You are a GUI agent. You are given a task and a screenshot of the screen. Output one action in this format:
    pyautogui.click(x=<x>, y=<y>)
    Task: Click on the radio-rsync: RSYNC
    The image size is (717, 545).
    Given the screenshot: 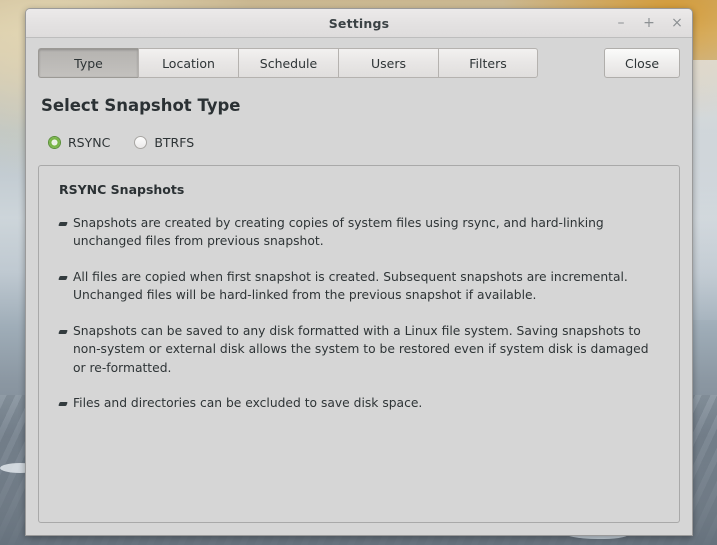 What is the action you would take?
    pyautogui.click(x=79, y=142)
    